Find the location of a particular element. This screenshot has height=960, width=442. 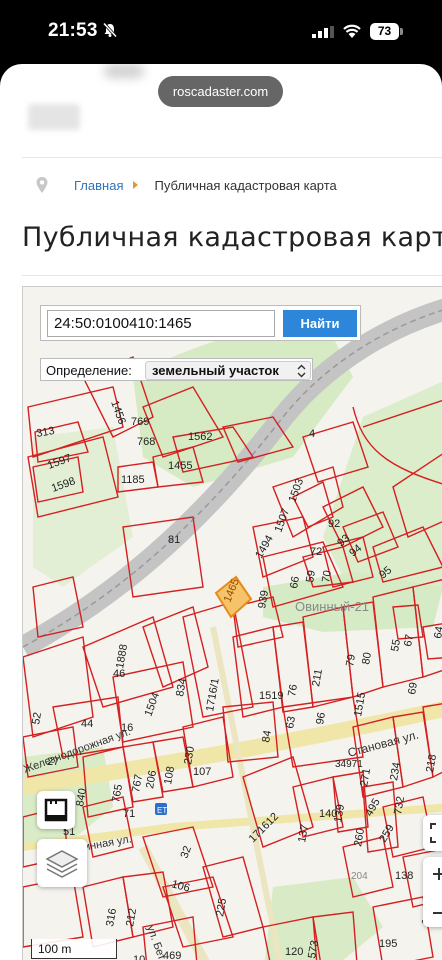

site-logo is located at coordinates (54, 117).